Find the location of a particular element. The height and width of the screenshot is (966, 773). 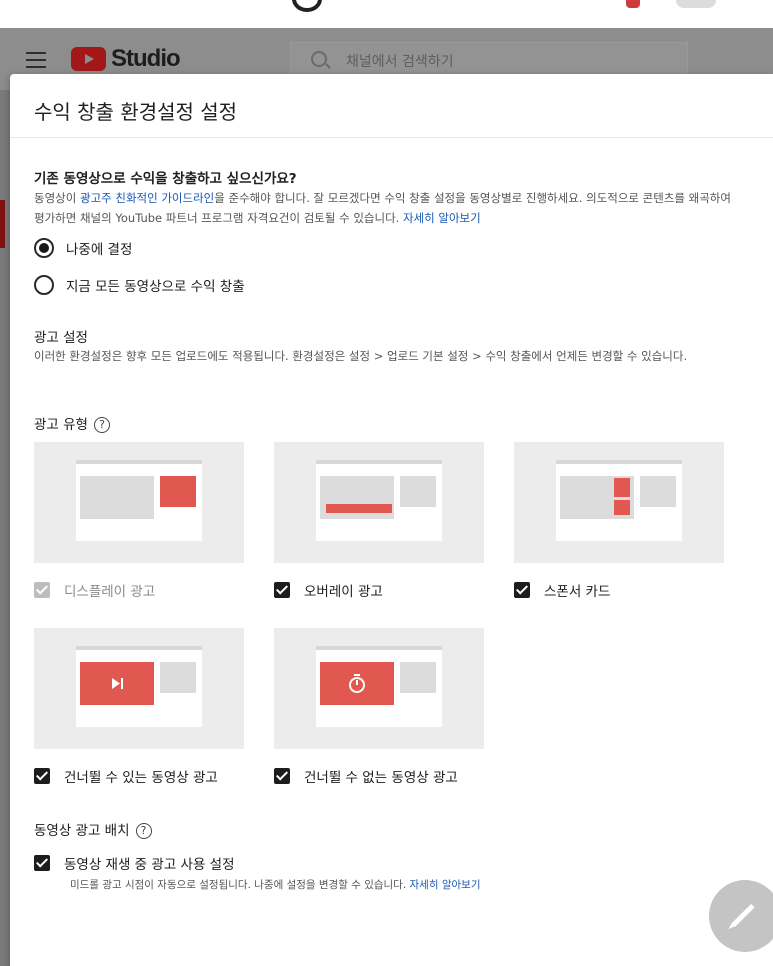

radio-unselected-icon is located at coordinates (44, 285).